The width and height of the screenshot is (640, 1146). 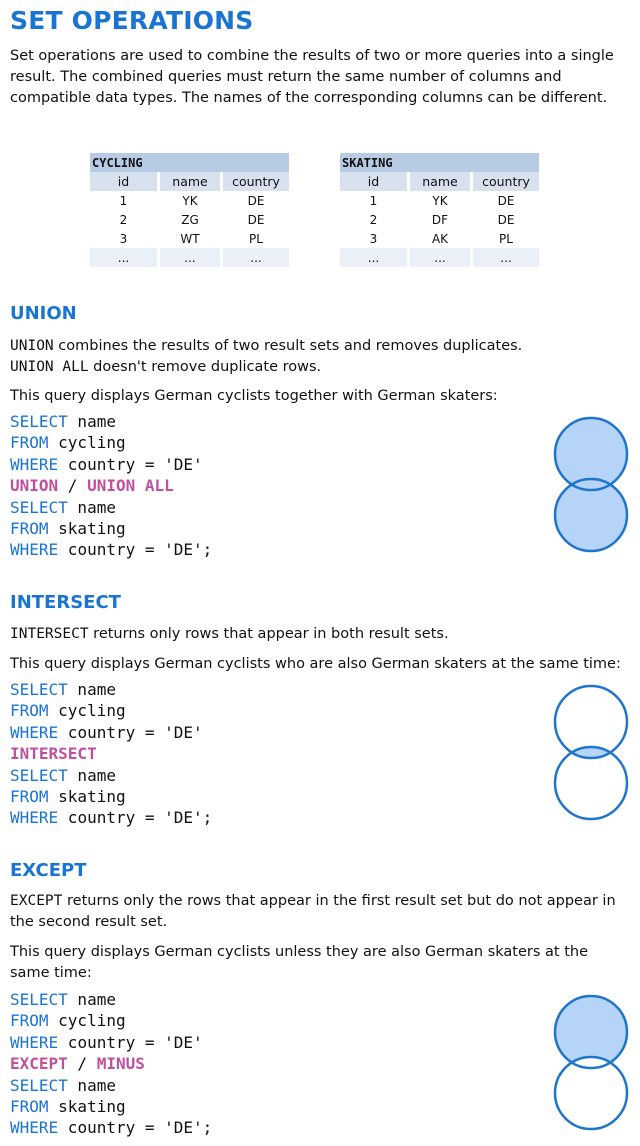 What do you see at coordinates (591, 1062) in the screenshot?
I see `except-venn-diagram` at bounding box center [591, 1062].